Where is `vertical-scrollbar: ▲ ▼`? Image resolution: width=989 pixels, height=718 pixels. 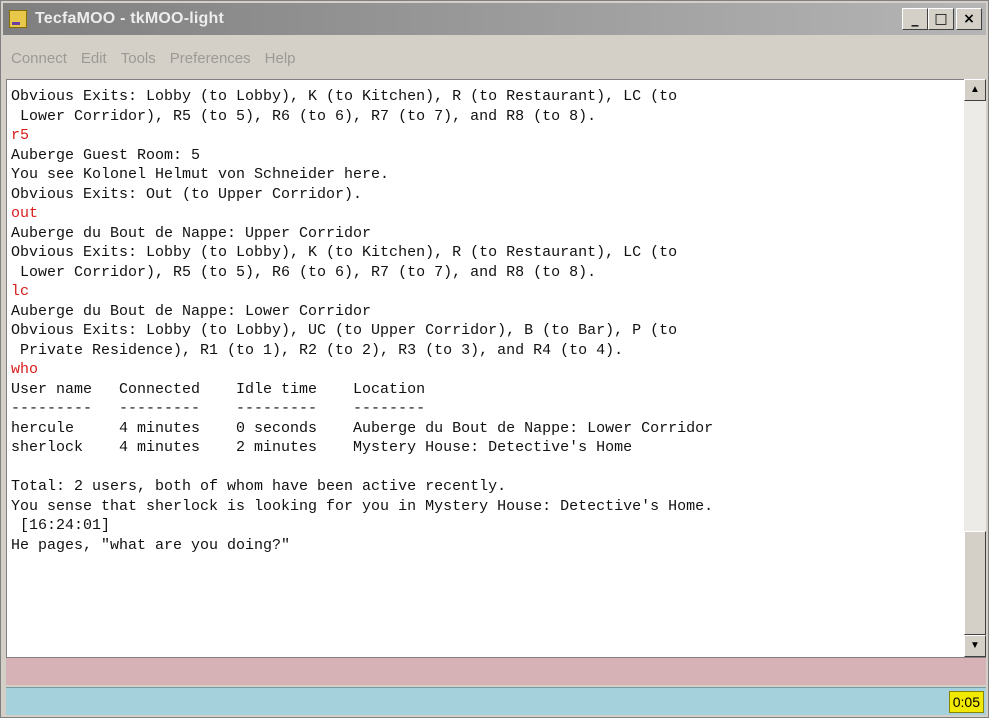 vertical-scrollbar: ▲ ▼ is located at coordinates (975, 368).